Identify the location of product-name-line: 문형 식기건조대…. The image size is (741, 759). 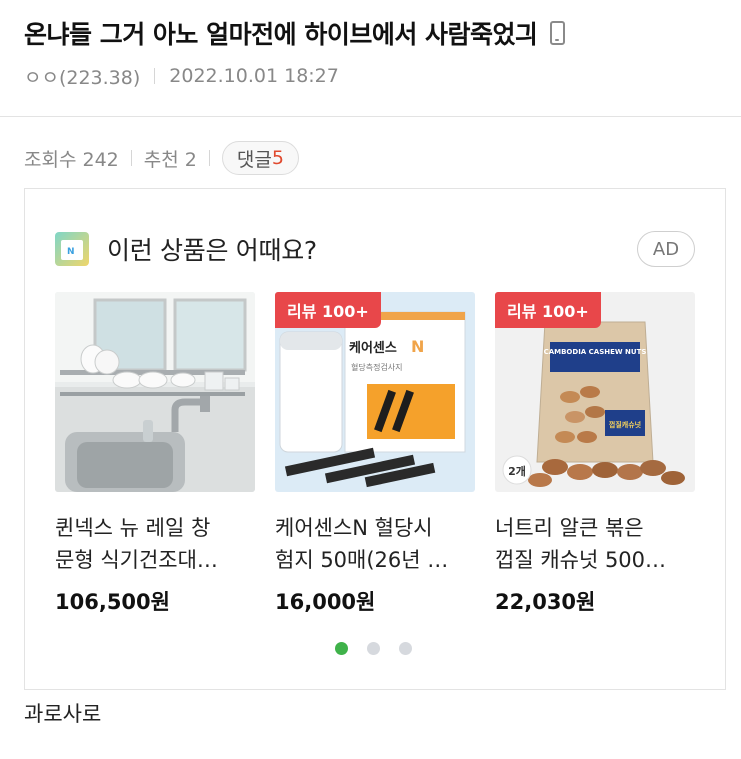
(136, 560).